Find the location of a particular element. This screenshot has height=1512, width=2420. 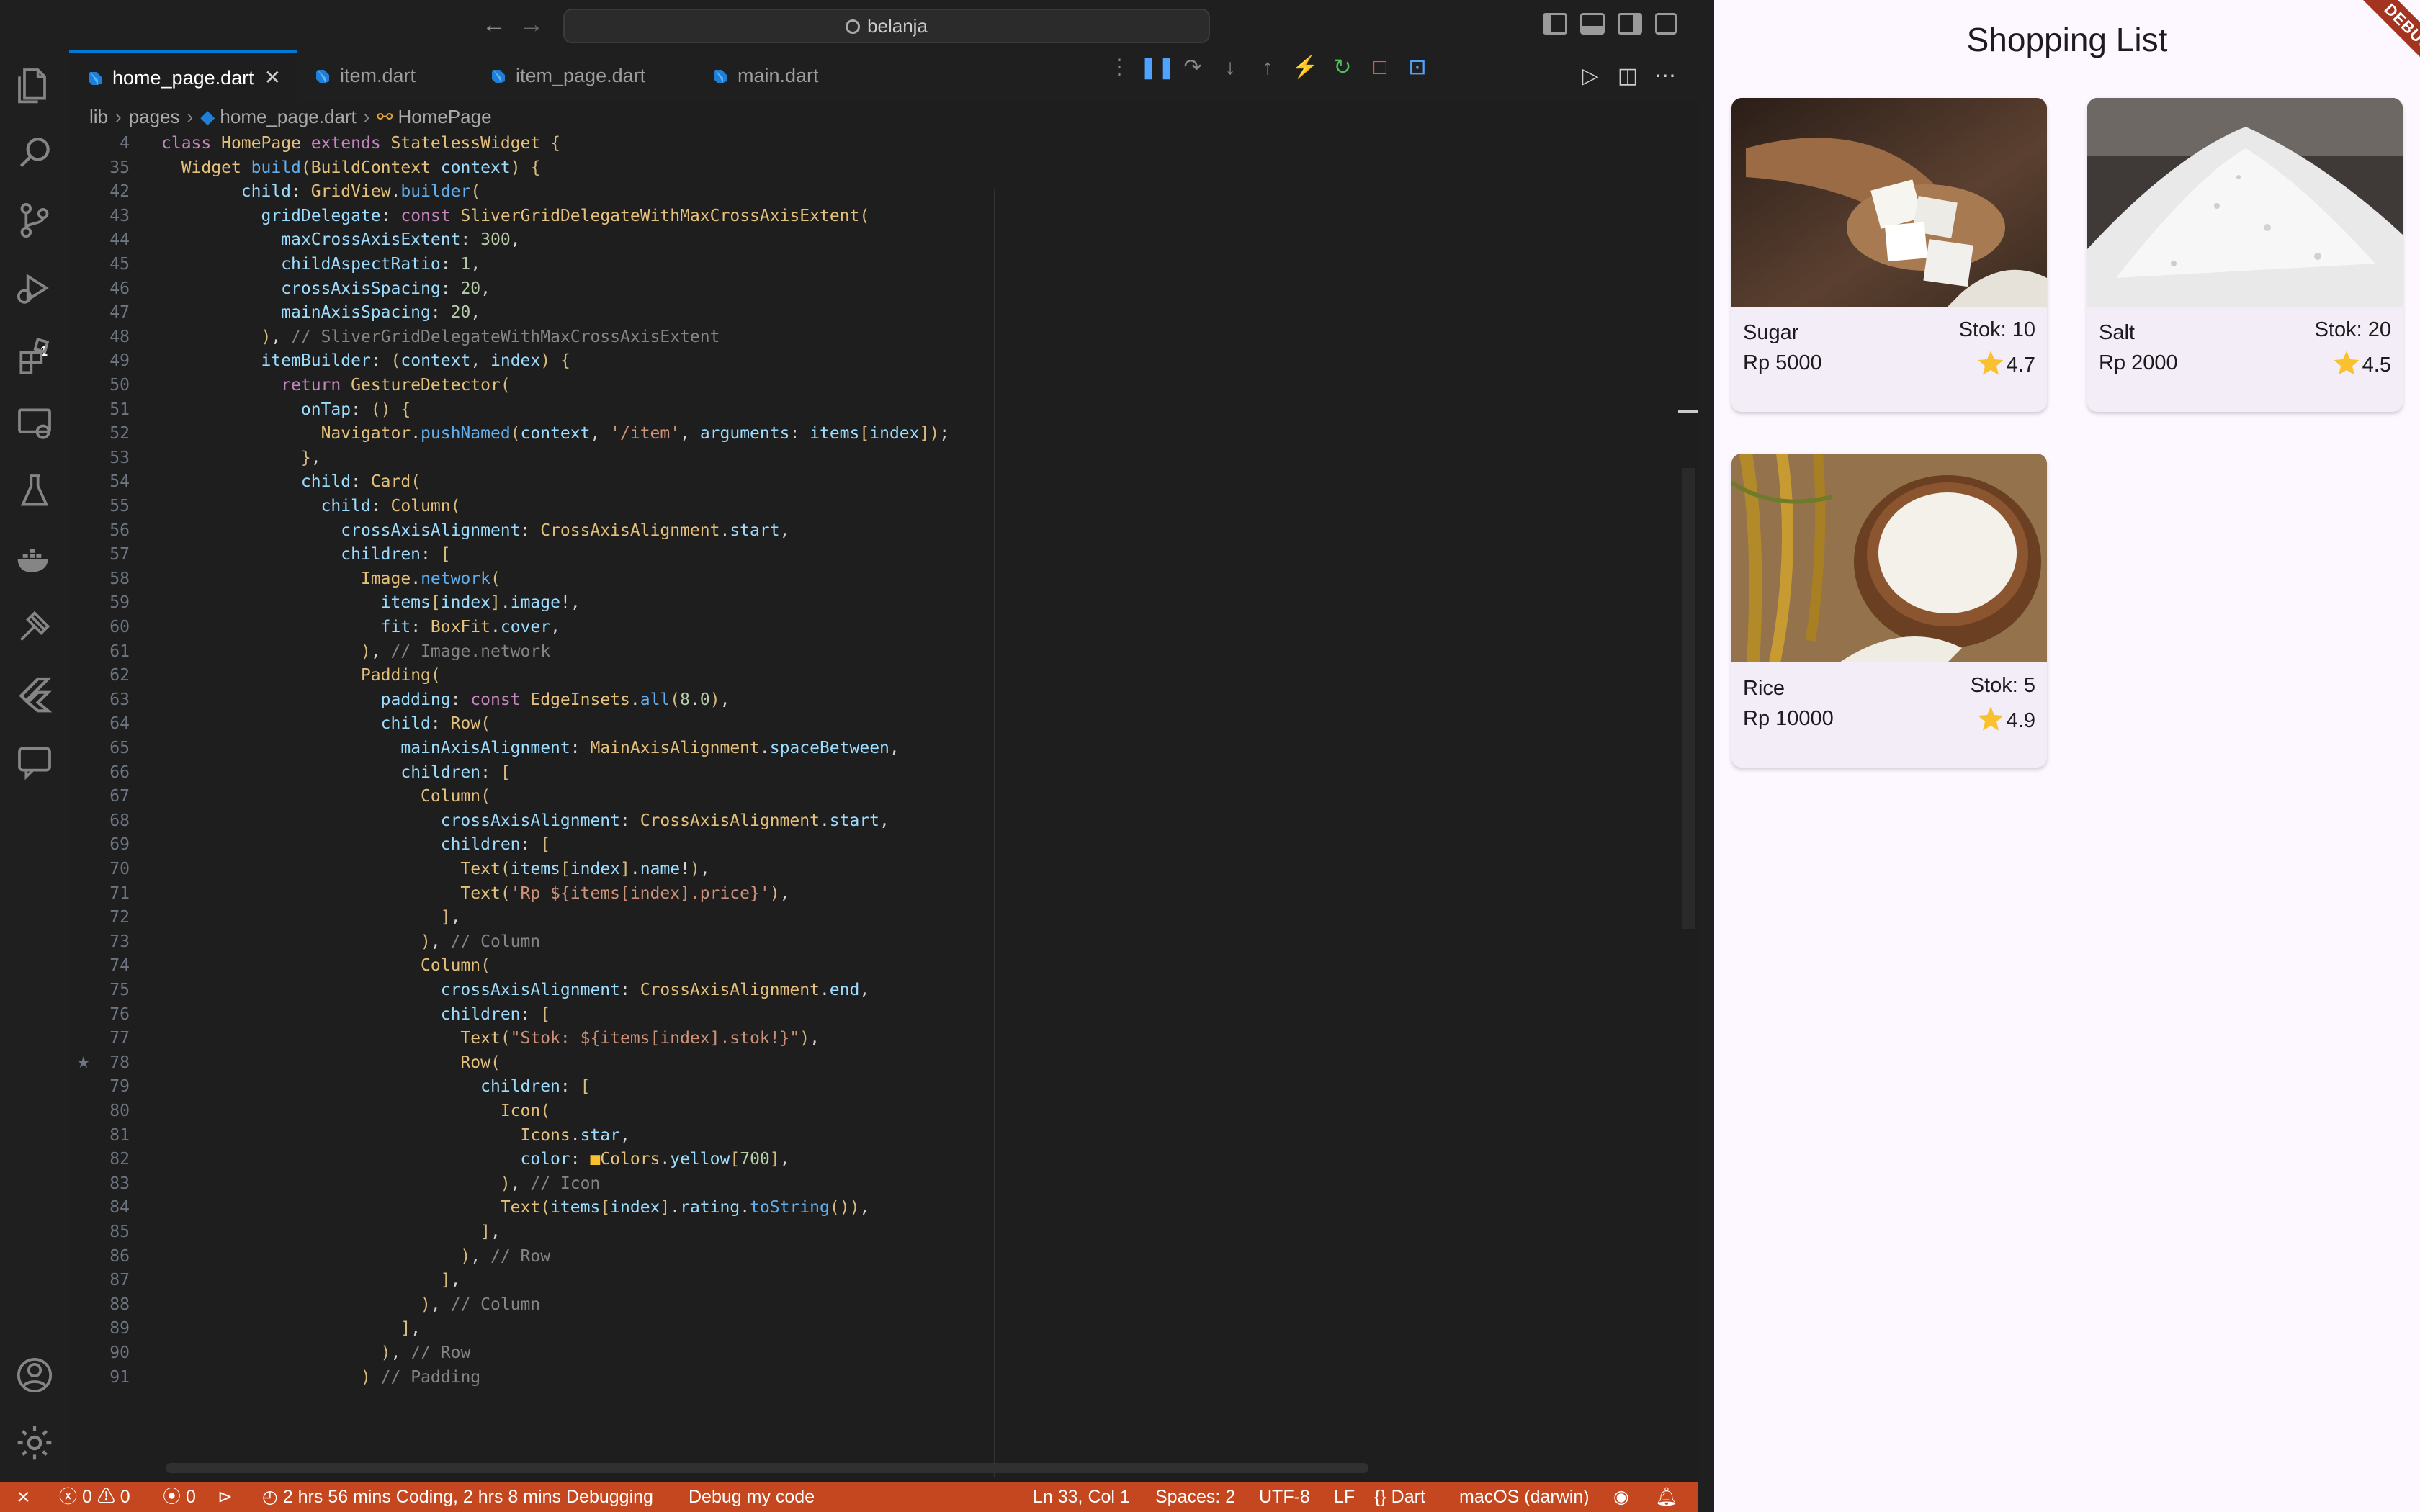

more-actions-icon: ⋯ is located at coordinates (1665, 76).